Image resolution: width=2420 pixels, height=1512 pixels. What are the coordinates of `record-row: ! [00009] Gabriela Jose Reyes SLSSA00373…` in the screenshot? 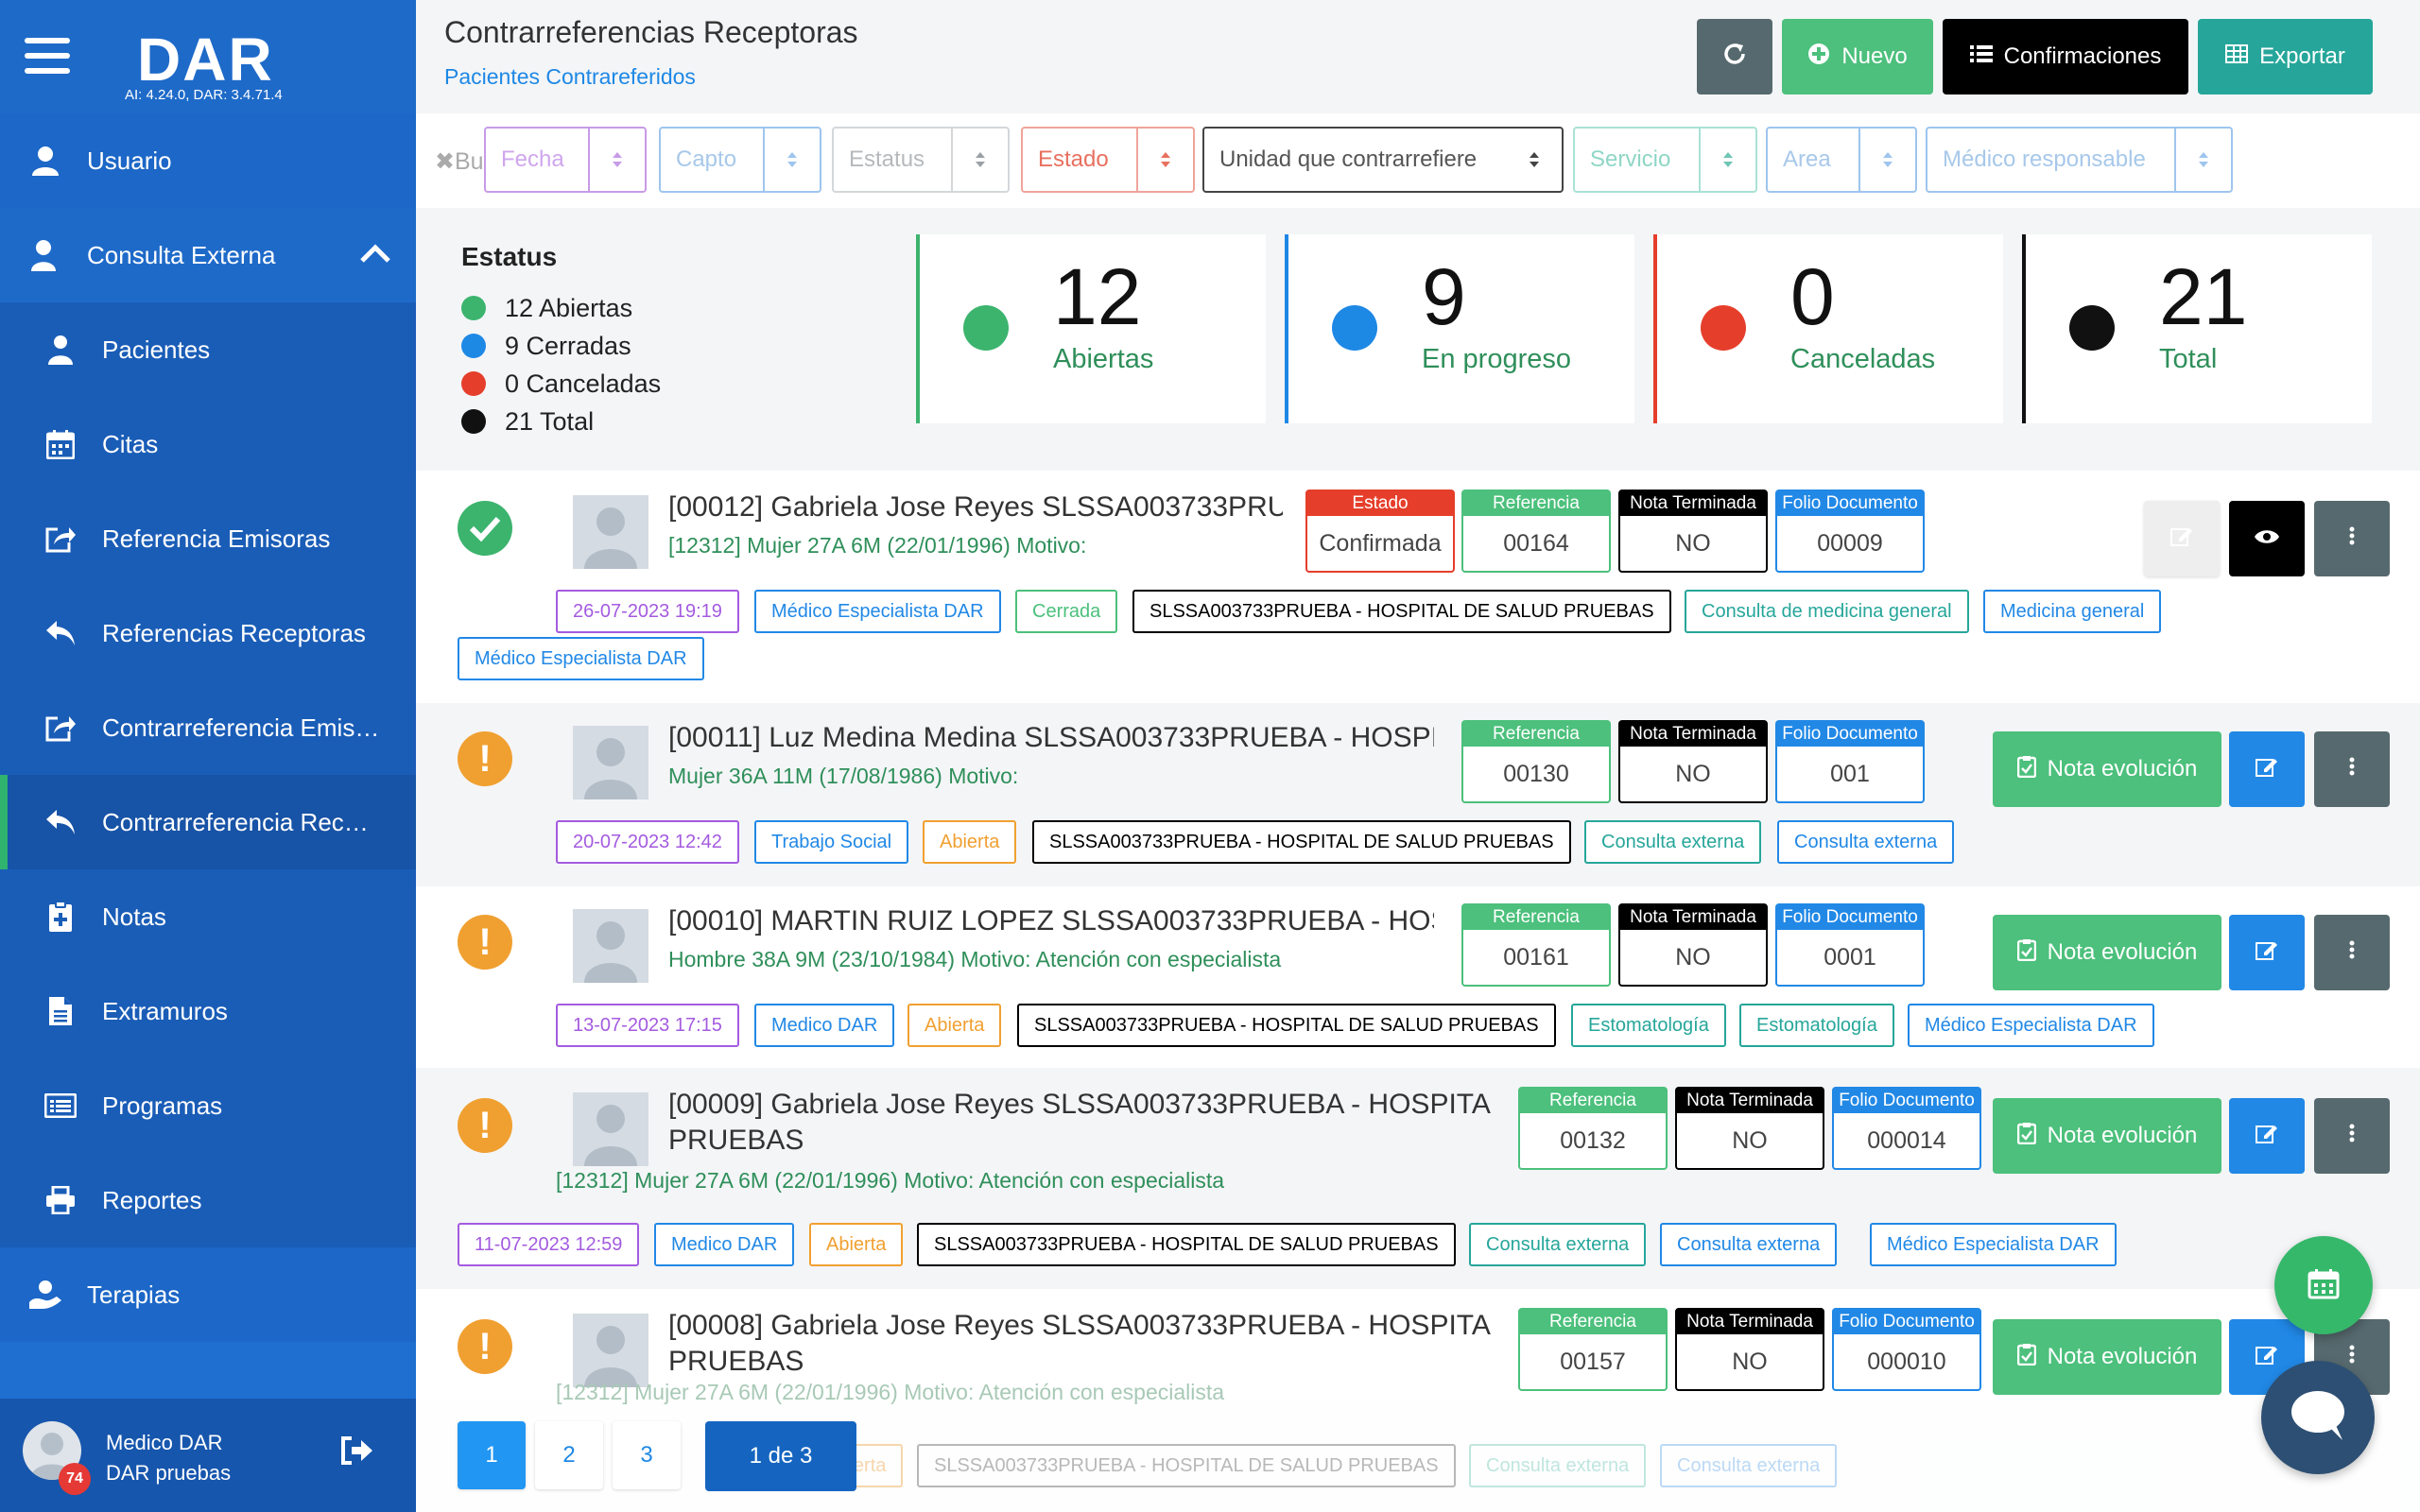 It's located at (1418, 1178).